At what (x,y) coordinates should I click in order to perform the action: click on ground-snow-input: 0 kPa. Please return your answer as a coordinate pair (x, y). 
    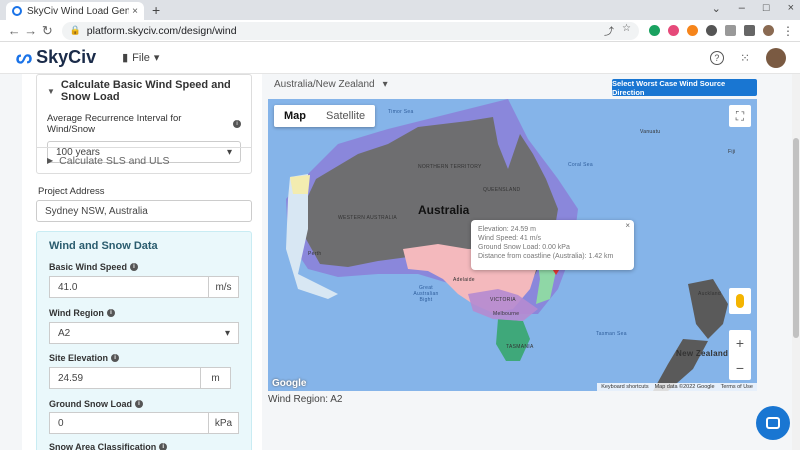
    Looking at the image, I should click on (144, 423).